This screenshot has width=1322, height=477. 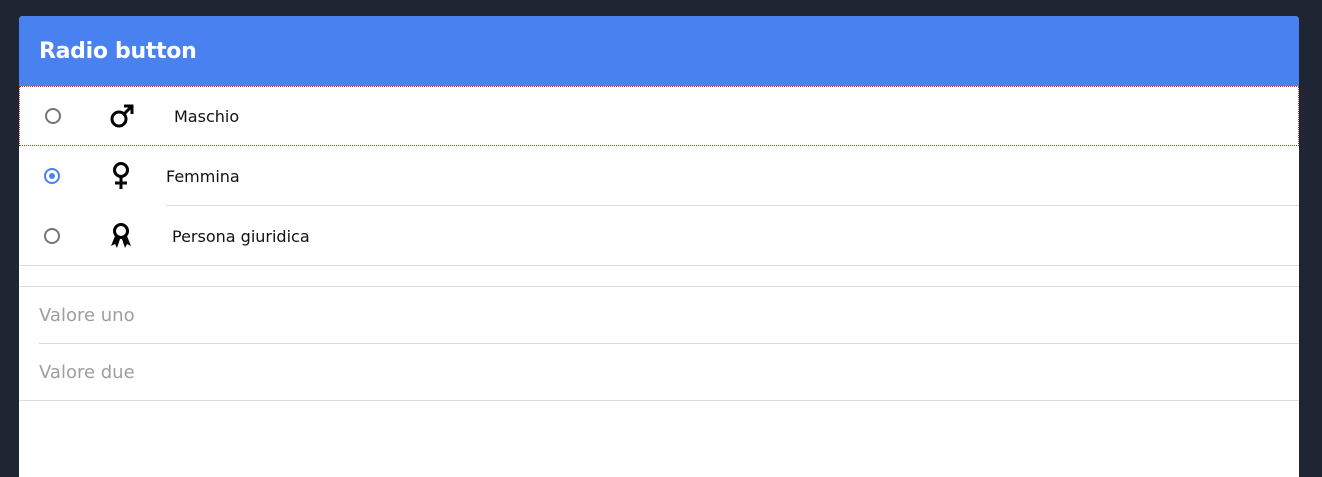 I want to click on radio-button-femmina, so click(x=52, y=176).